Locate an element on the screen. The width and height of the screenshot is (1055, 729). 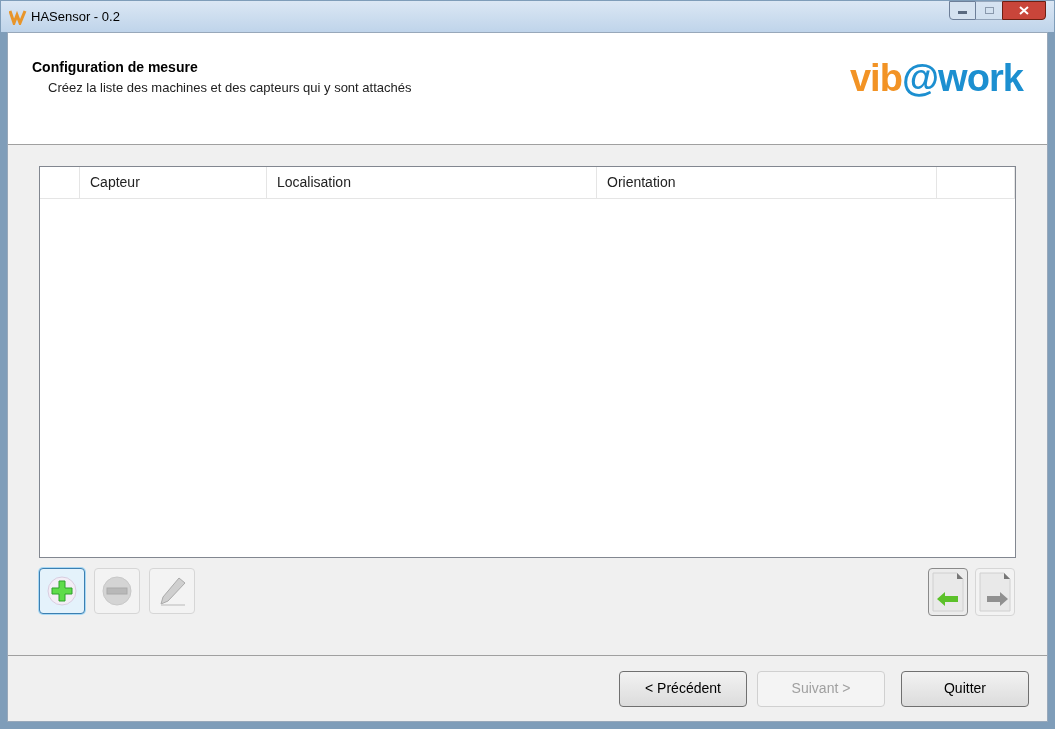
add-button is located at coordinates (62, 591).